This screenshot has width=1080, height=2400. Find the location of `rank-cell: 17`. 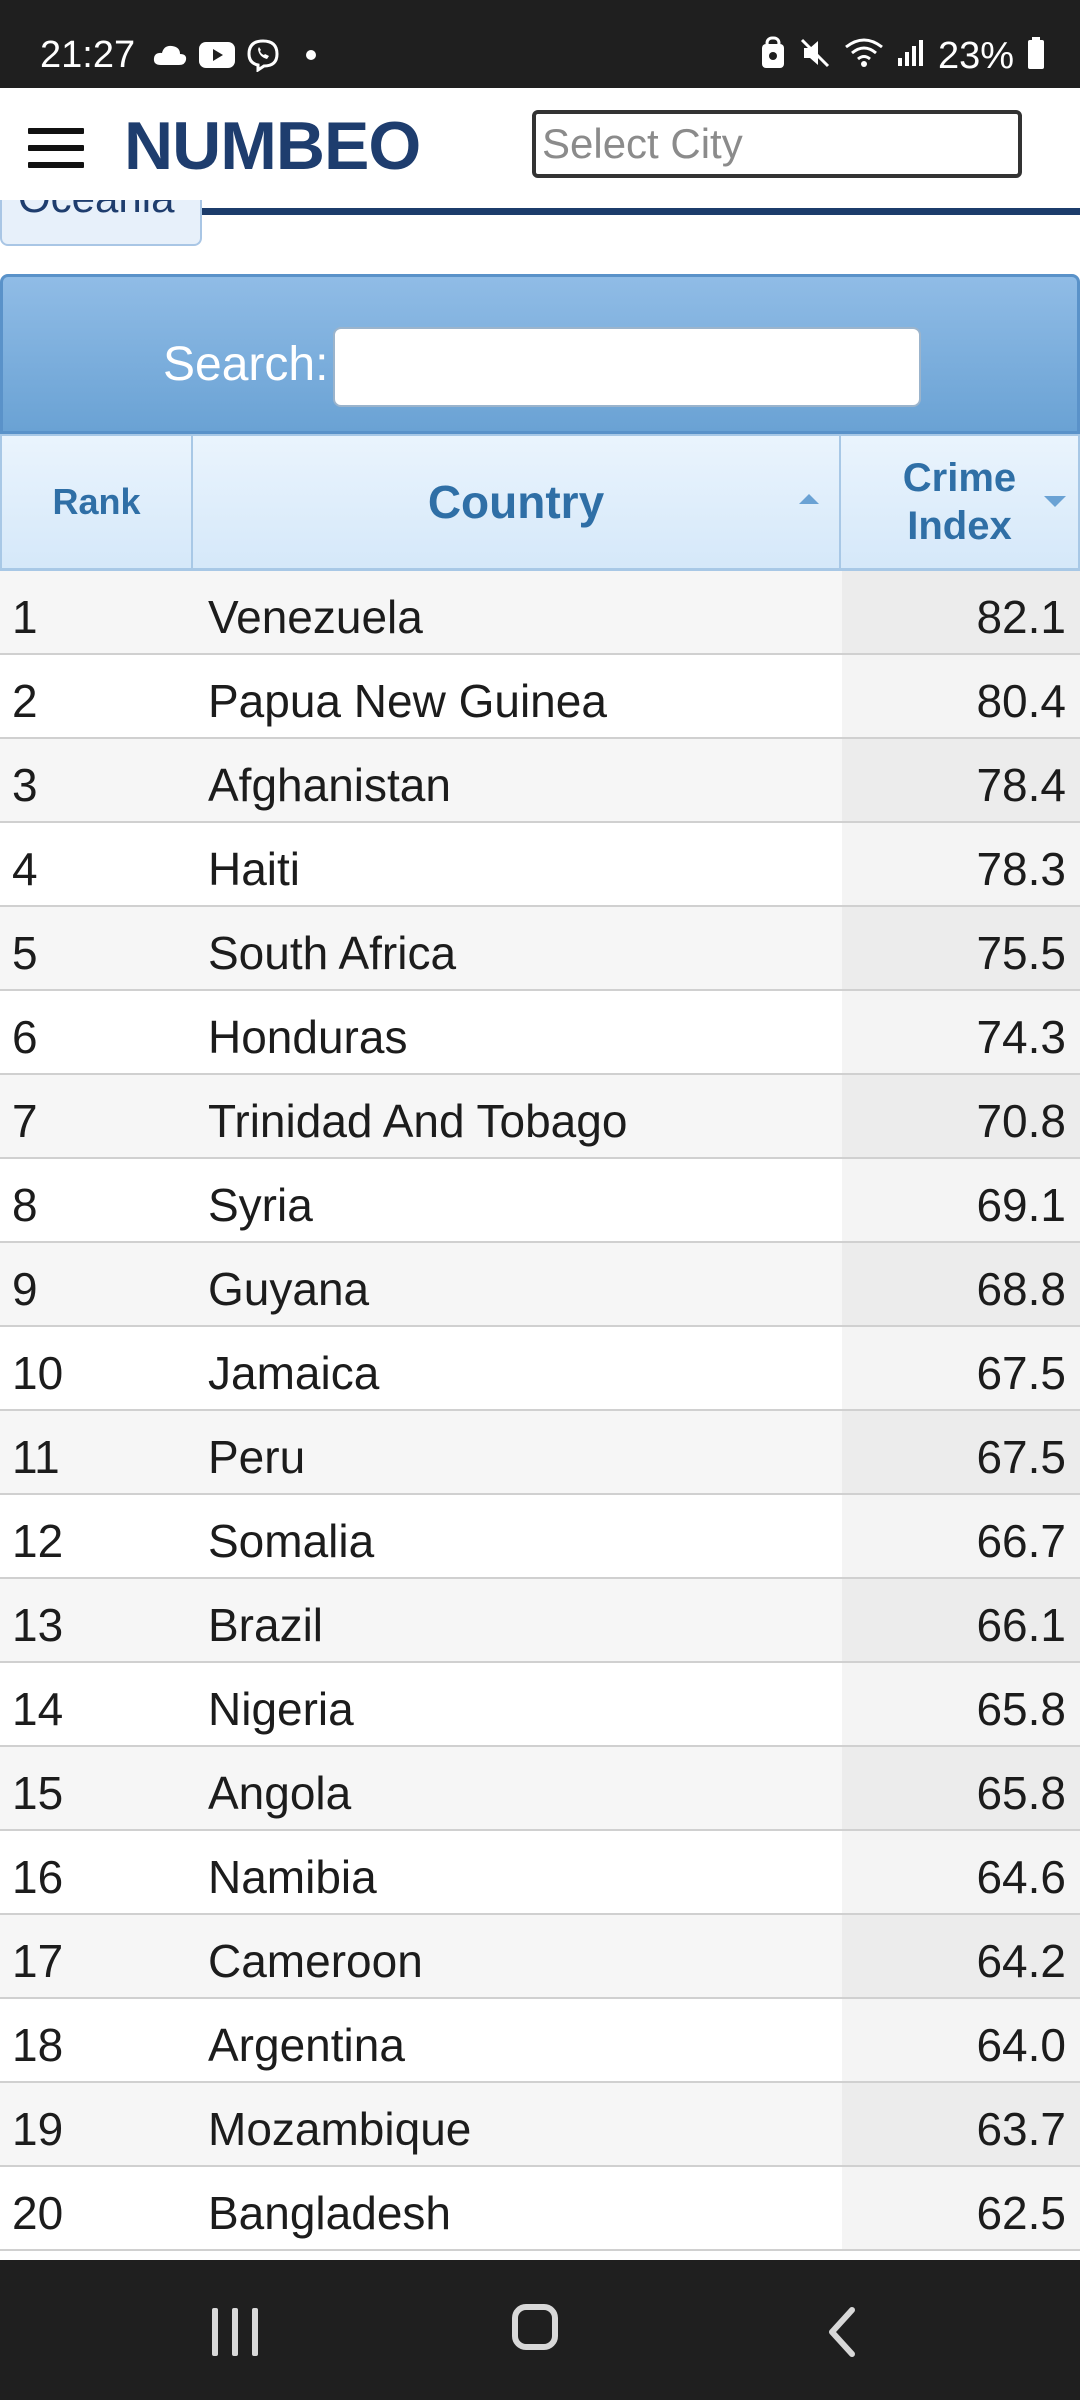

rank-cell: 17 is located at coordinates (38, 1961).